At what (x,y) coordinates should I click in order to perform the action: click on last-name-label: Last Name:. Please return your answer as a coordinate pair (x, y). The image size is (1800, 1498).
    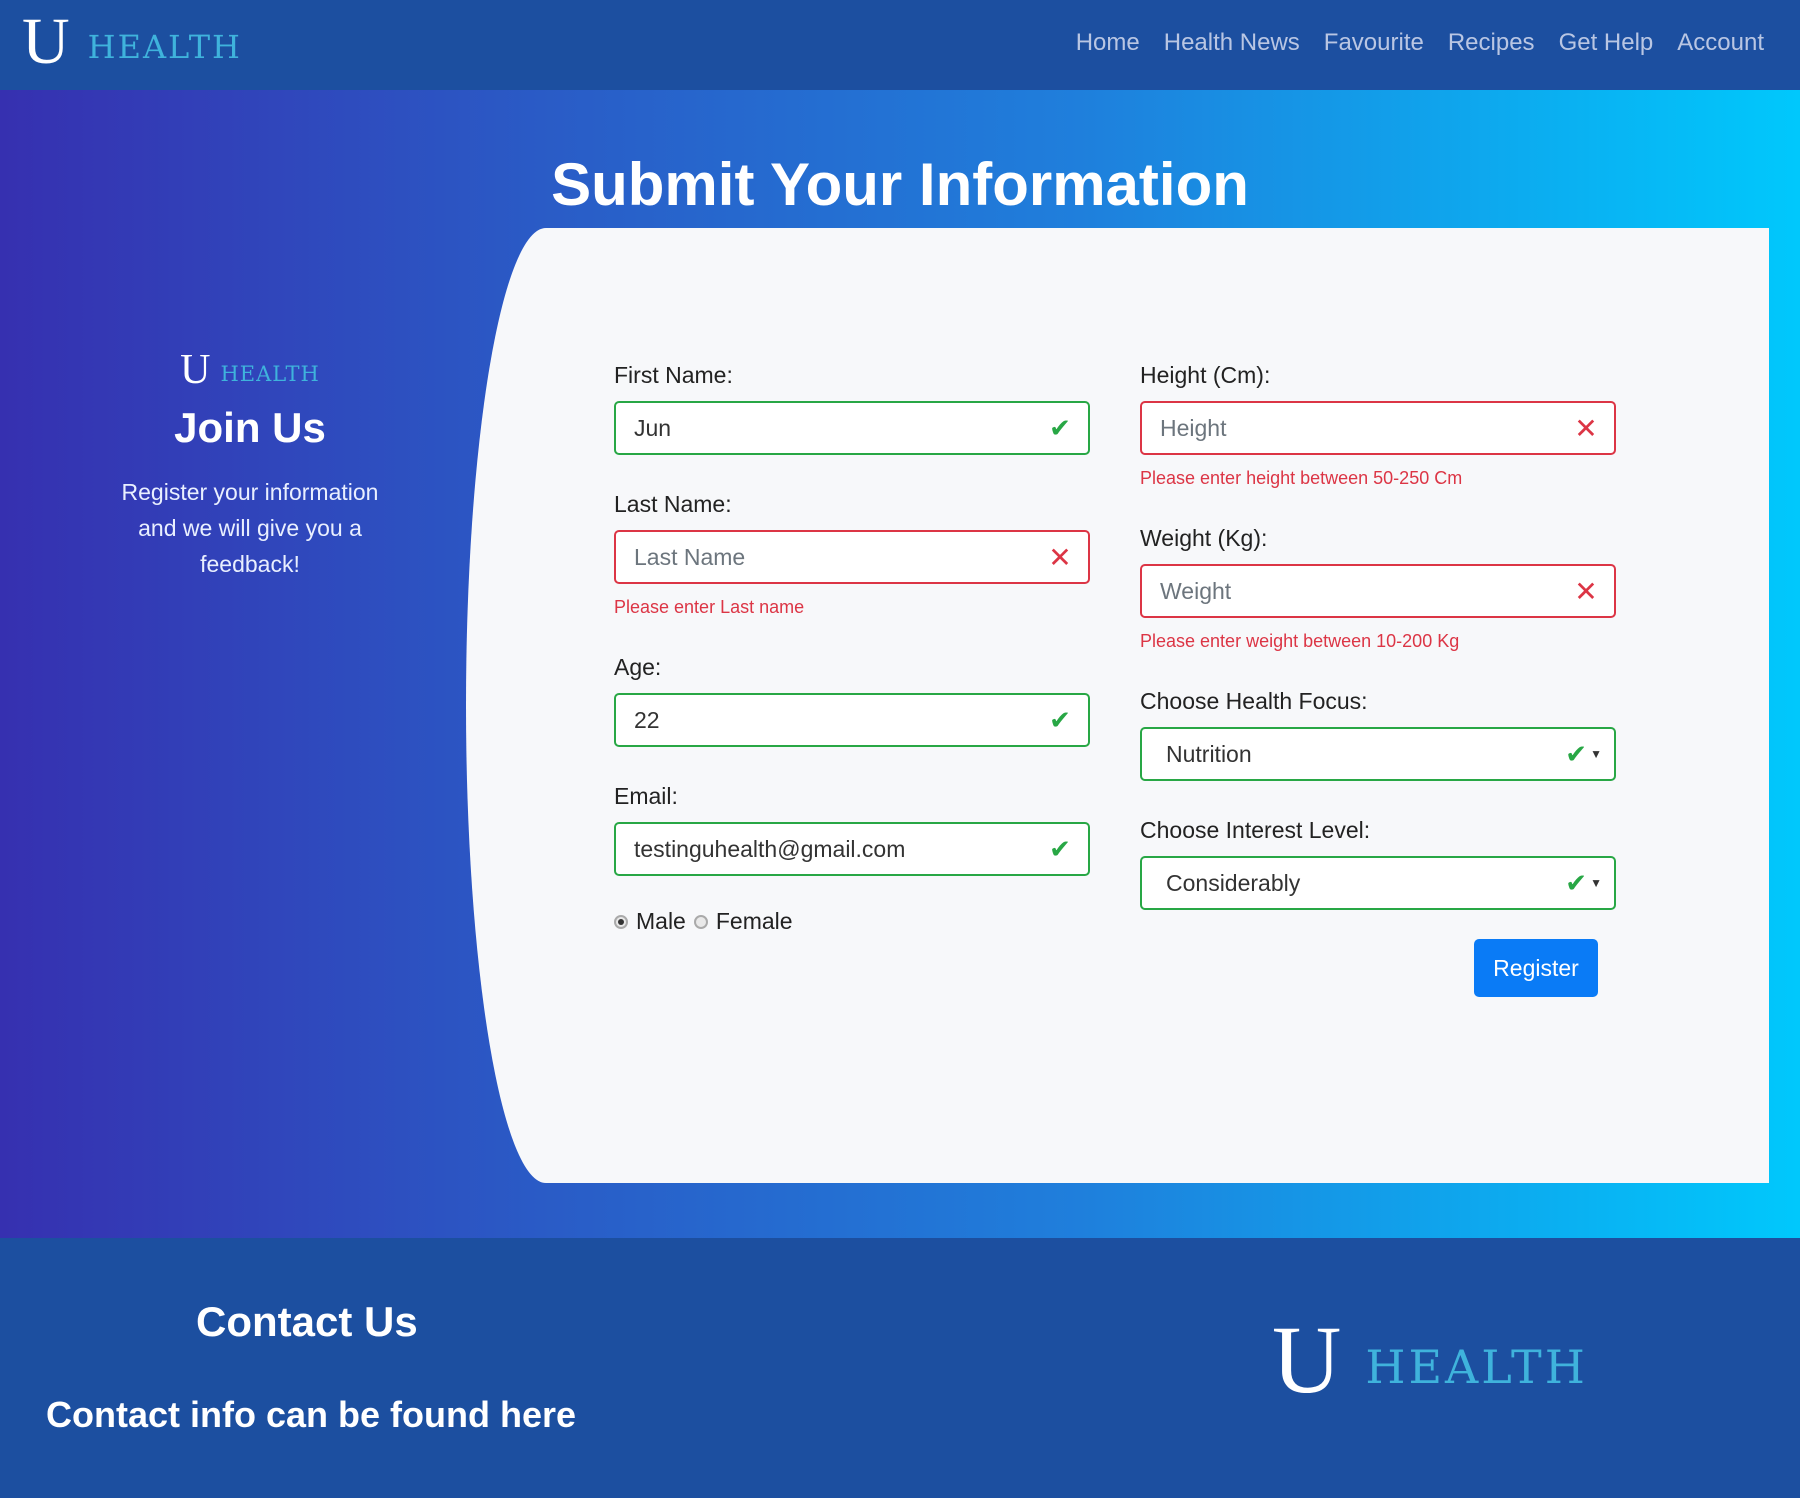
    Looking at the image, I should click on (673, 504).